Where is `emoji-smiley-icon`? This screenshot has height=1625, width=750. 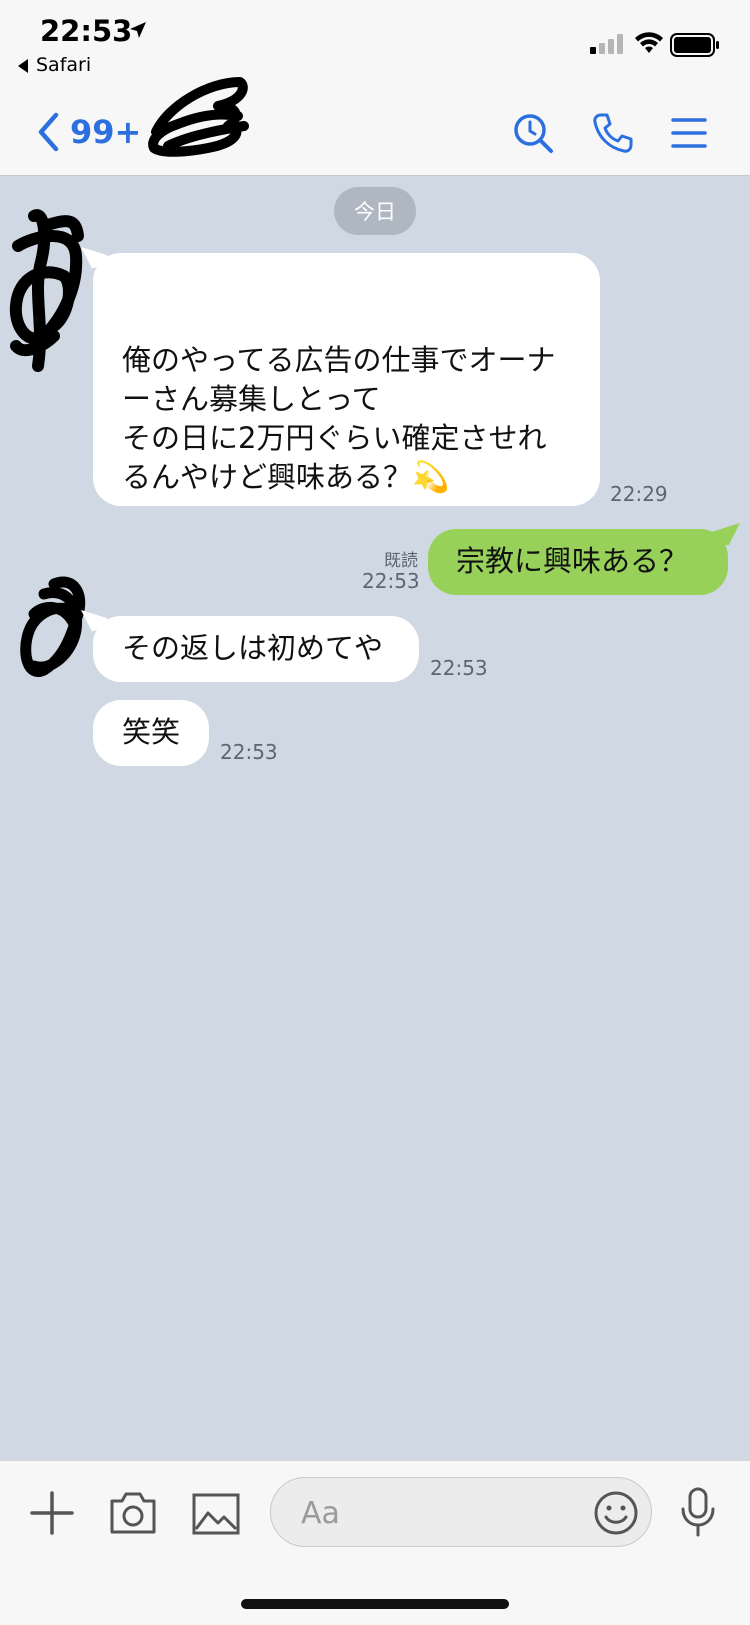
emoji-smiley-icon is located at coordinates (616, 1513).